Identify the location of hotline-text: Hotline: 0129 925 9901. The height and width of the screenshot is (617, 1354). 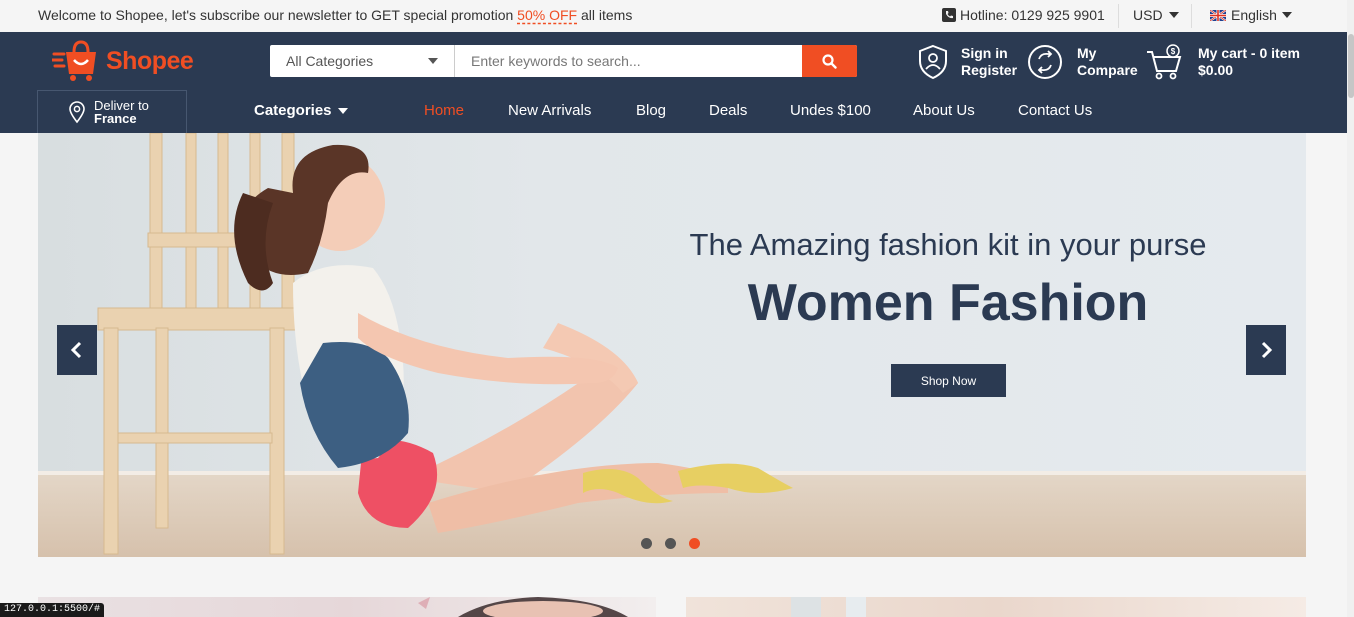
(1032, 15).